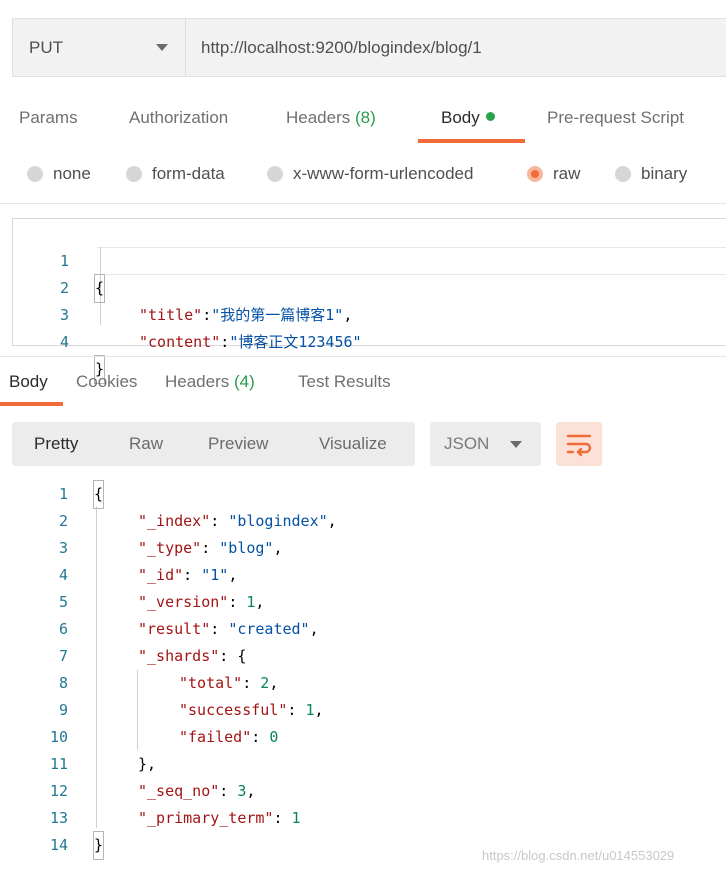  What do you see at coordinates (59, 262) in the screenshot?
I see `code-line: 1 {` at bounding box center [59, 262].